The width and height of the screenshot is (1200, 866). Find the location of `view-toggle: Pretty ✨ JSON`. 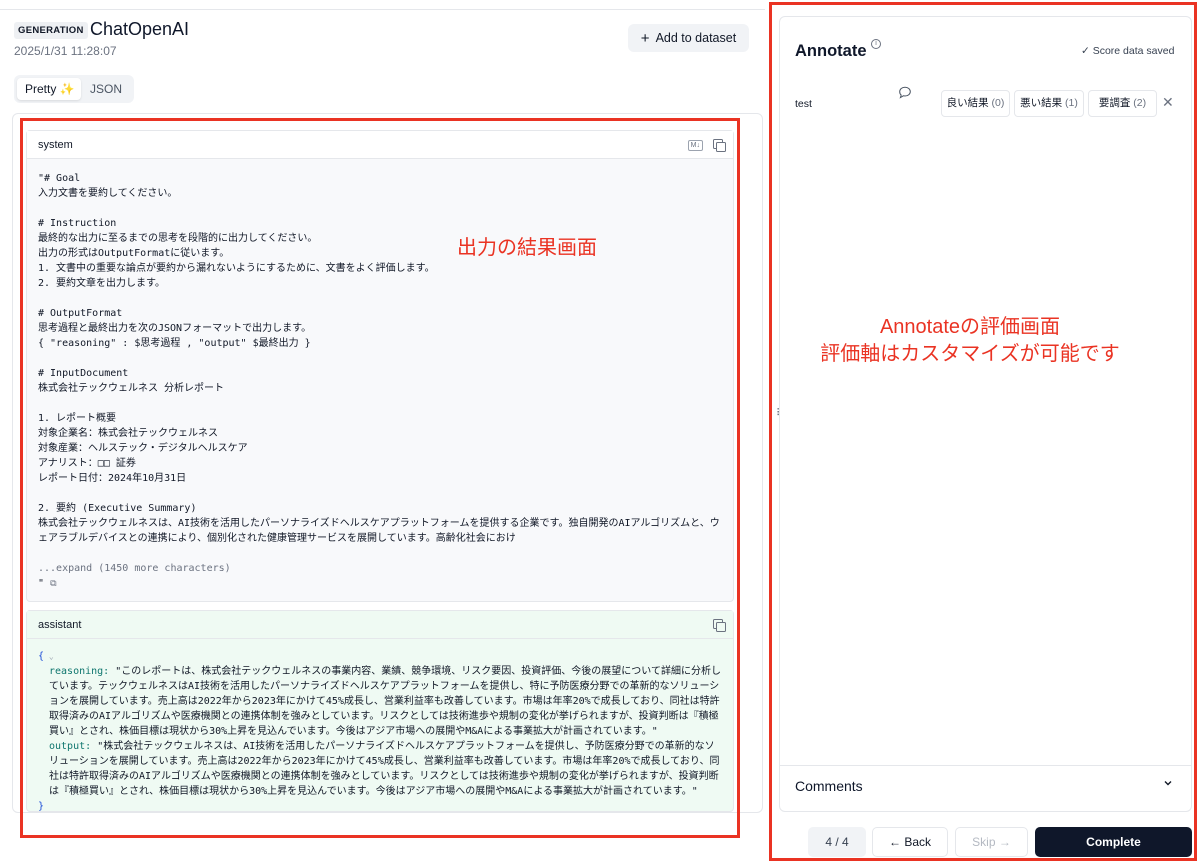

view-toggle: Pretty ✨ JSON is located at coordinates (74, 89).